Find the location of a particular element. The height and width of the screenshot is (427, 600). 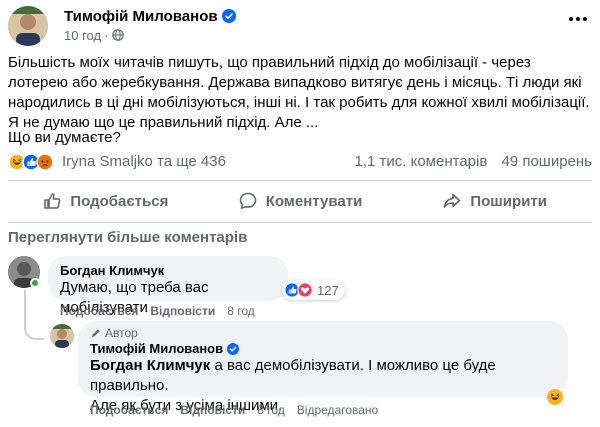

post-header: Тимофій Милованов 10 год · is located at coordinates (300, 26).